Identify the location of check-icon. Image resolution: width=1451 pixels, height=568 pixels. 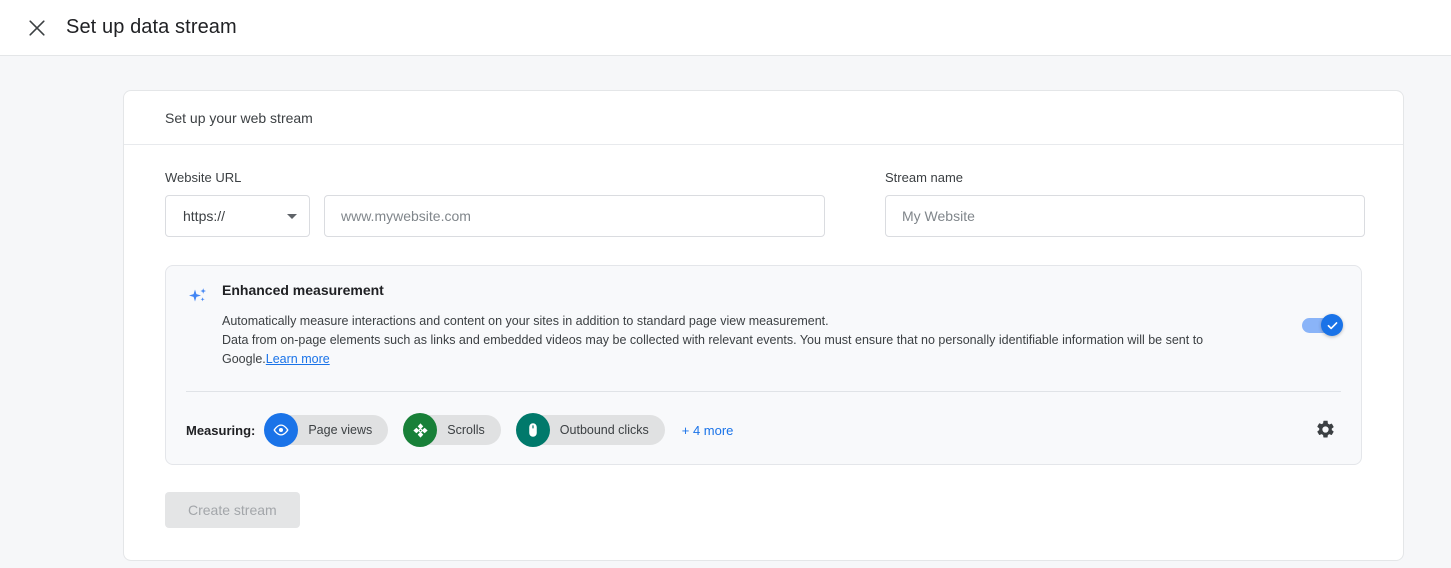
(1332, 325).